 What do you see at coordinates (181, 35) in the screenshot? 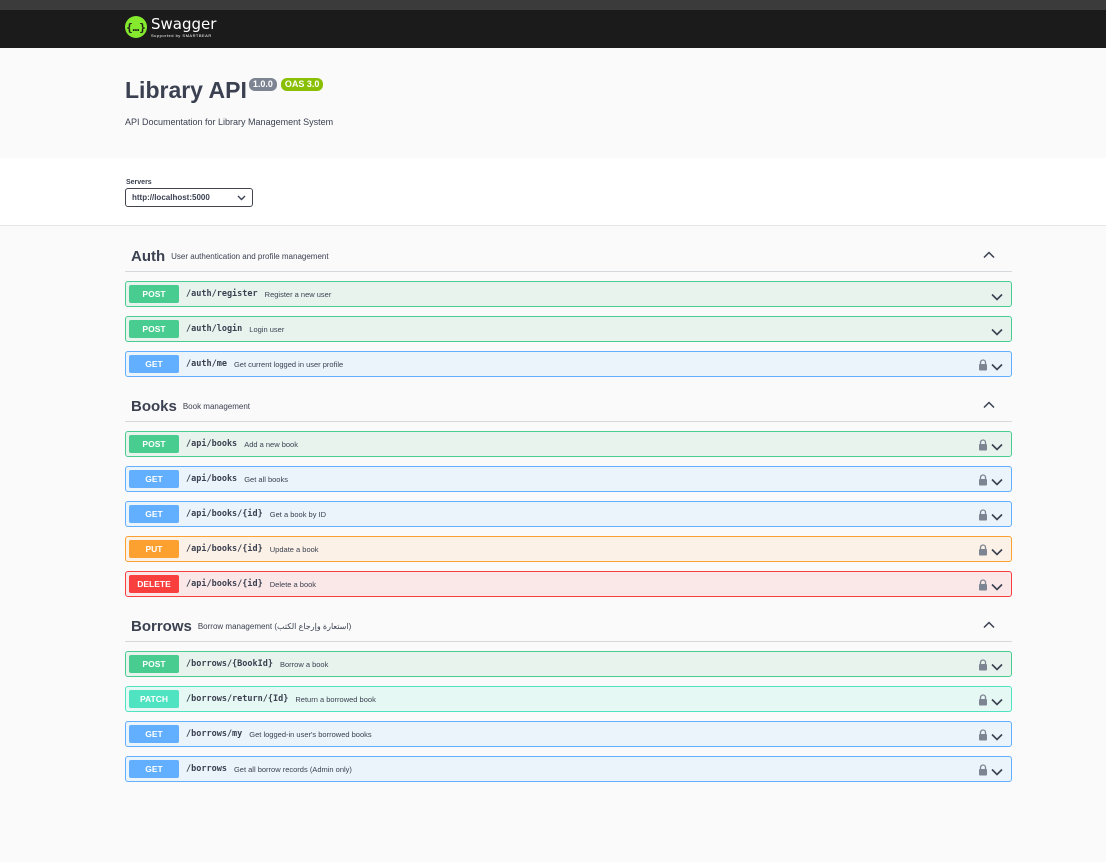
I see `brand-sub: Supported by SMARTBEAR` at bounding box center [181, 35].